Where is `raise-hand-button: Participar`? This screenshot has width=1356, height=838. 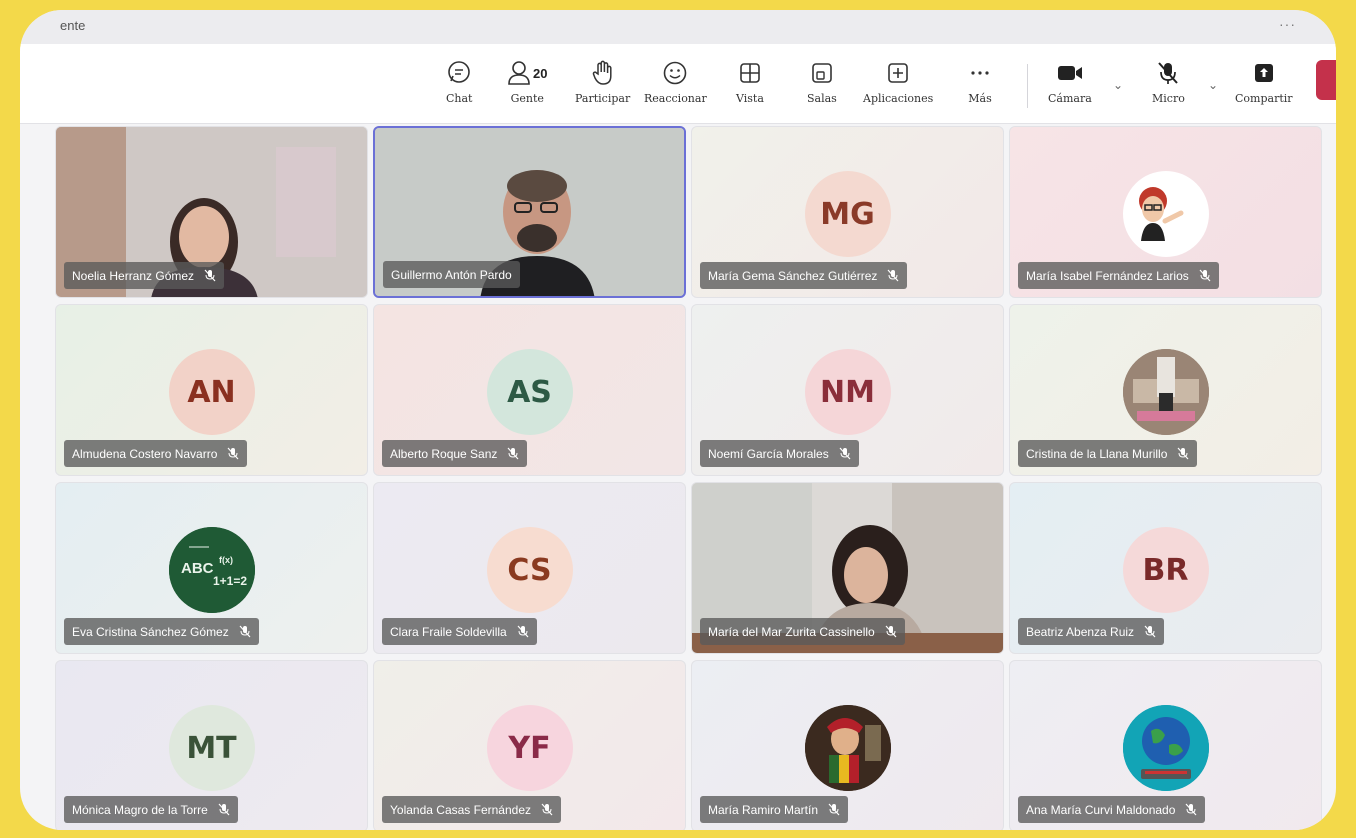 raise-hand-button: Participar is located at coordinates (602, 81).